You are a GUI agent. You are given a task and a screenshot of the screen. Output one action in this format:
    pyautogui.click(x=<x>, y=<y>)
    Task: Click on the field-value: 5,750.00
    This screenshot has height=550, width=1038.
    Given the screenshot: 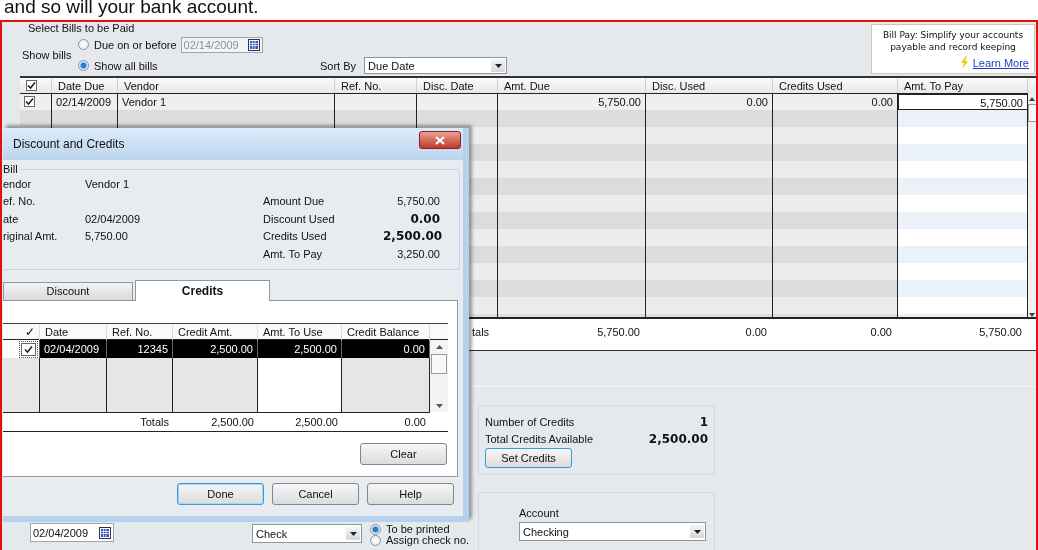 What is the action you would take?
    pyautogui.click(x=107, y=236)
    